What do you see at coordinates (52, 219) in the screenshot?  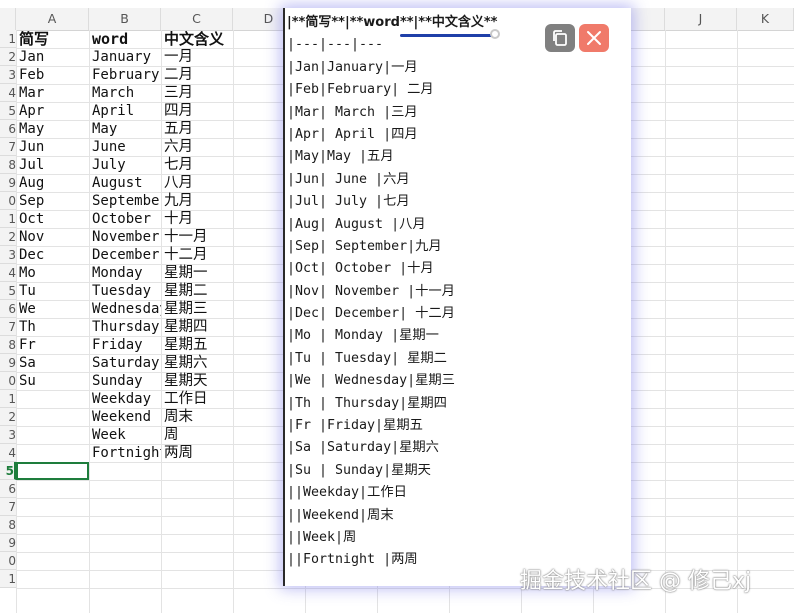 I see `cell-A11: Oct` at bounding box center [52, 219].